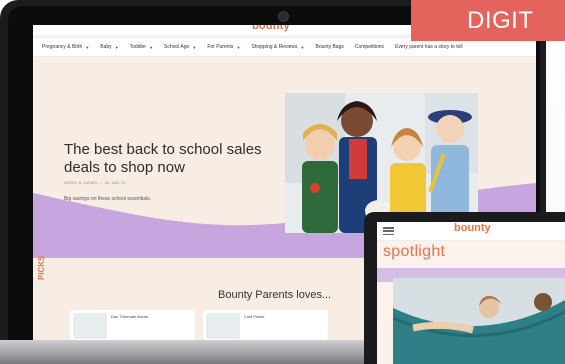  I want to click on nav-item-shopping-reviews: Shopping & Reviews ▼, so click(277, 47).